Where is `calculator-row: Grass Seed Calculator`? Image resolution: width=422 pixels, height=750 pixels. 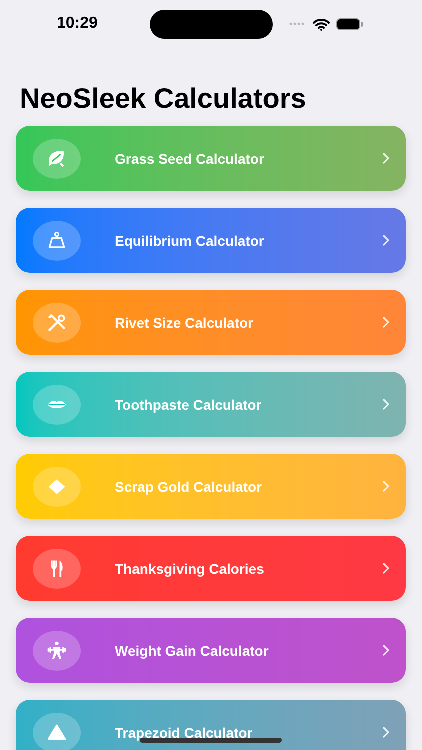 calculator-row: Grass Seed Calculator is located at coordinates (211, 158).